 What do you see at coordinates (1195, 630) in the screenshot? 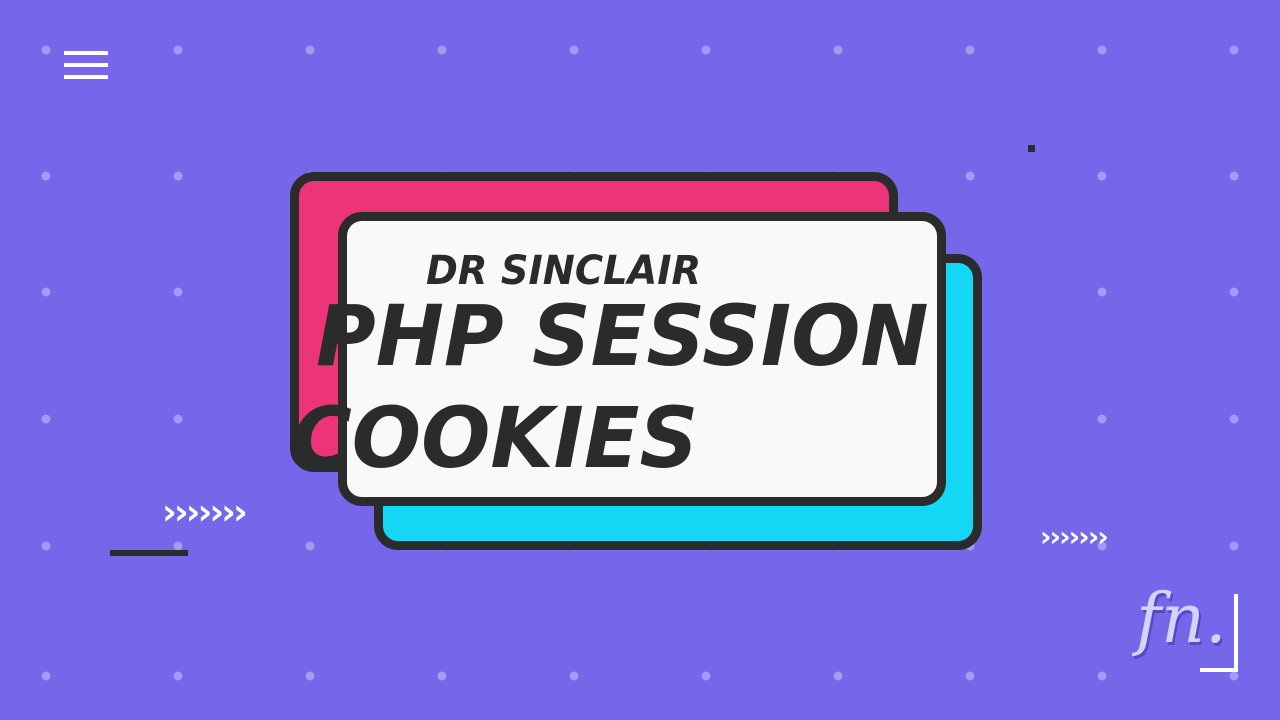
I see `channel-logo: fn.` at bounding box center [1195, 630].